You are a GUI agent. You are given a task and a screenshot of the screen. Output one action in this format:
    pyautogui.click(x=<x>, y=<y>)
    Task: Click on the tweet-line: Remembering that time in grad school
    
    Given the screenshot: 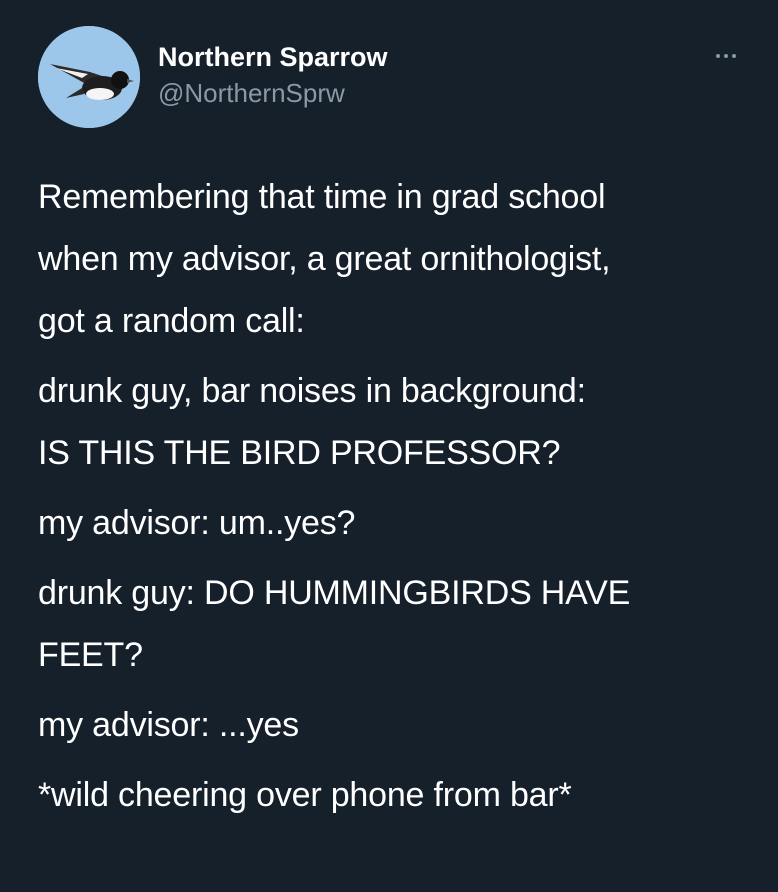 What is the action you would take?
    pyautogui.click(x=322, y=197)
    